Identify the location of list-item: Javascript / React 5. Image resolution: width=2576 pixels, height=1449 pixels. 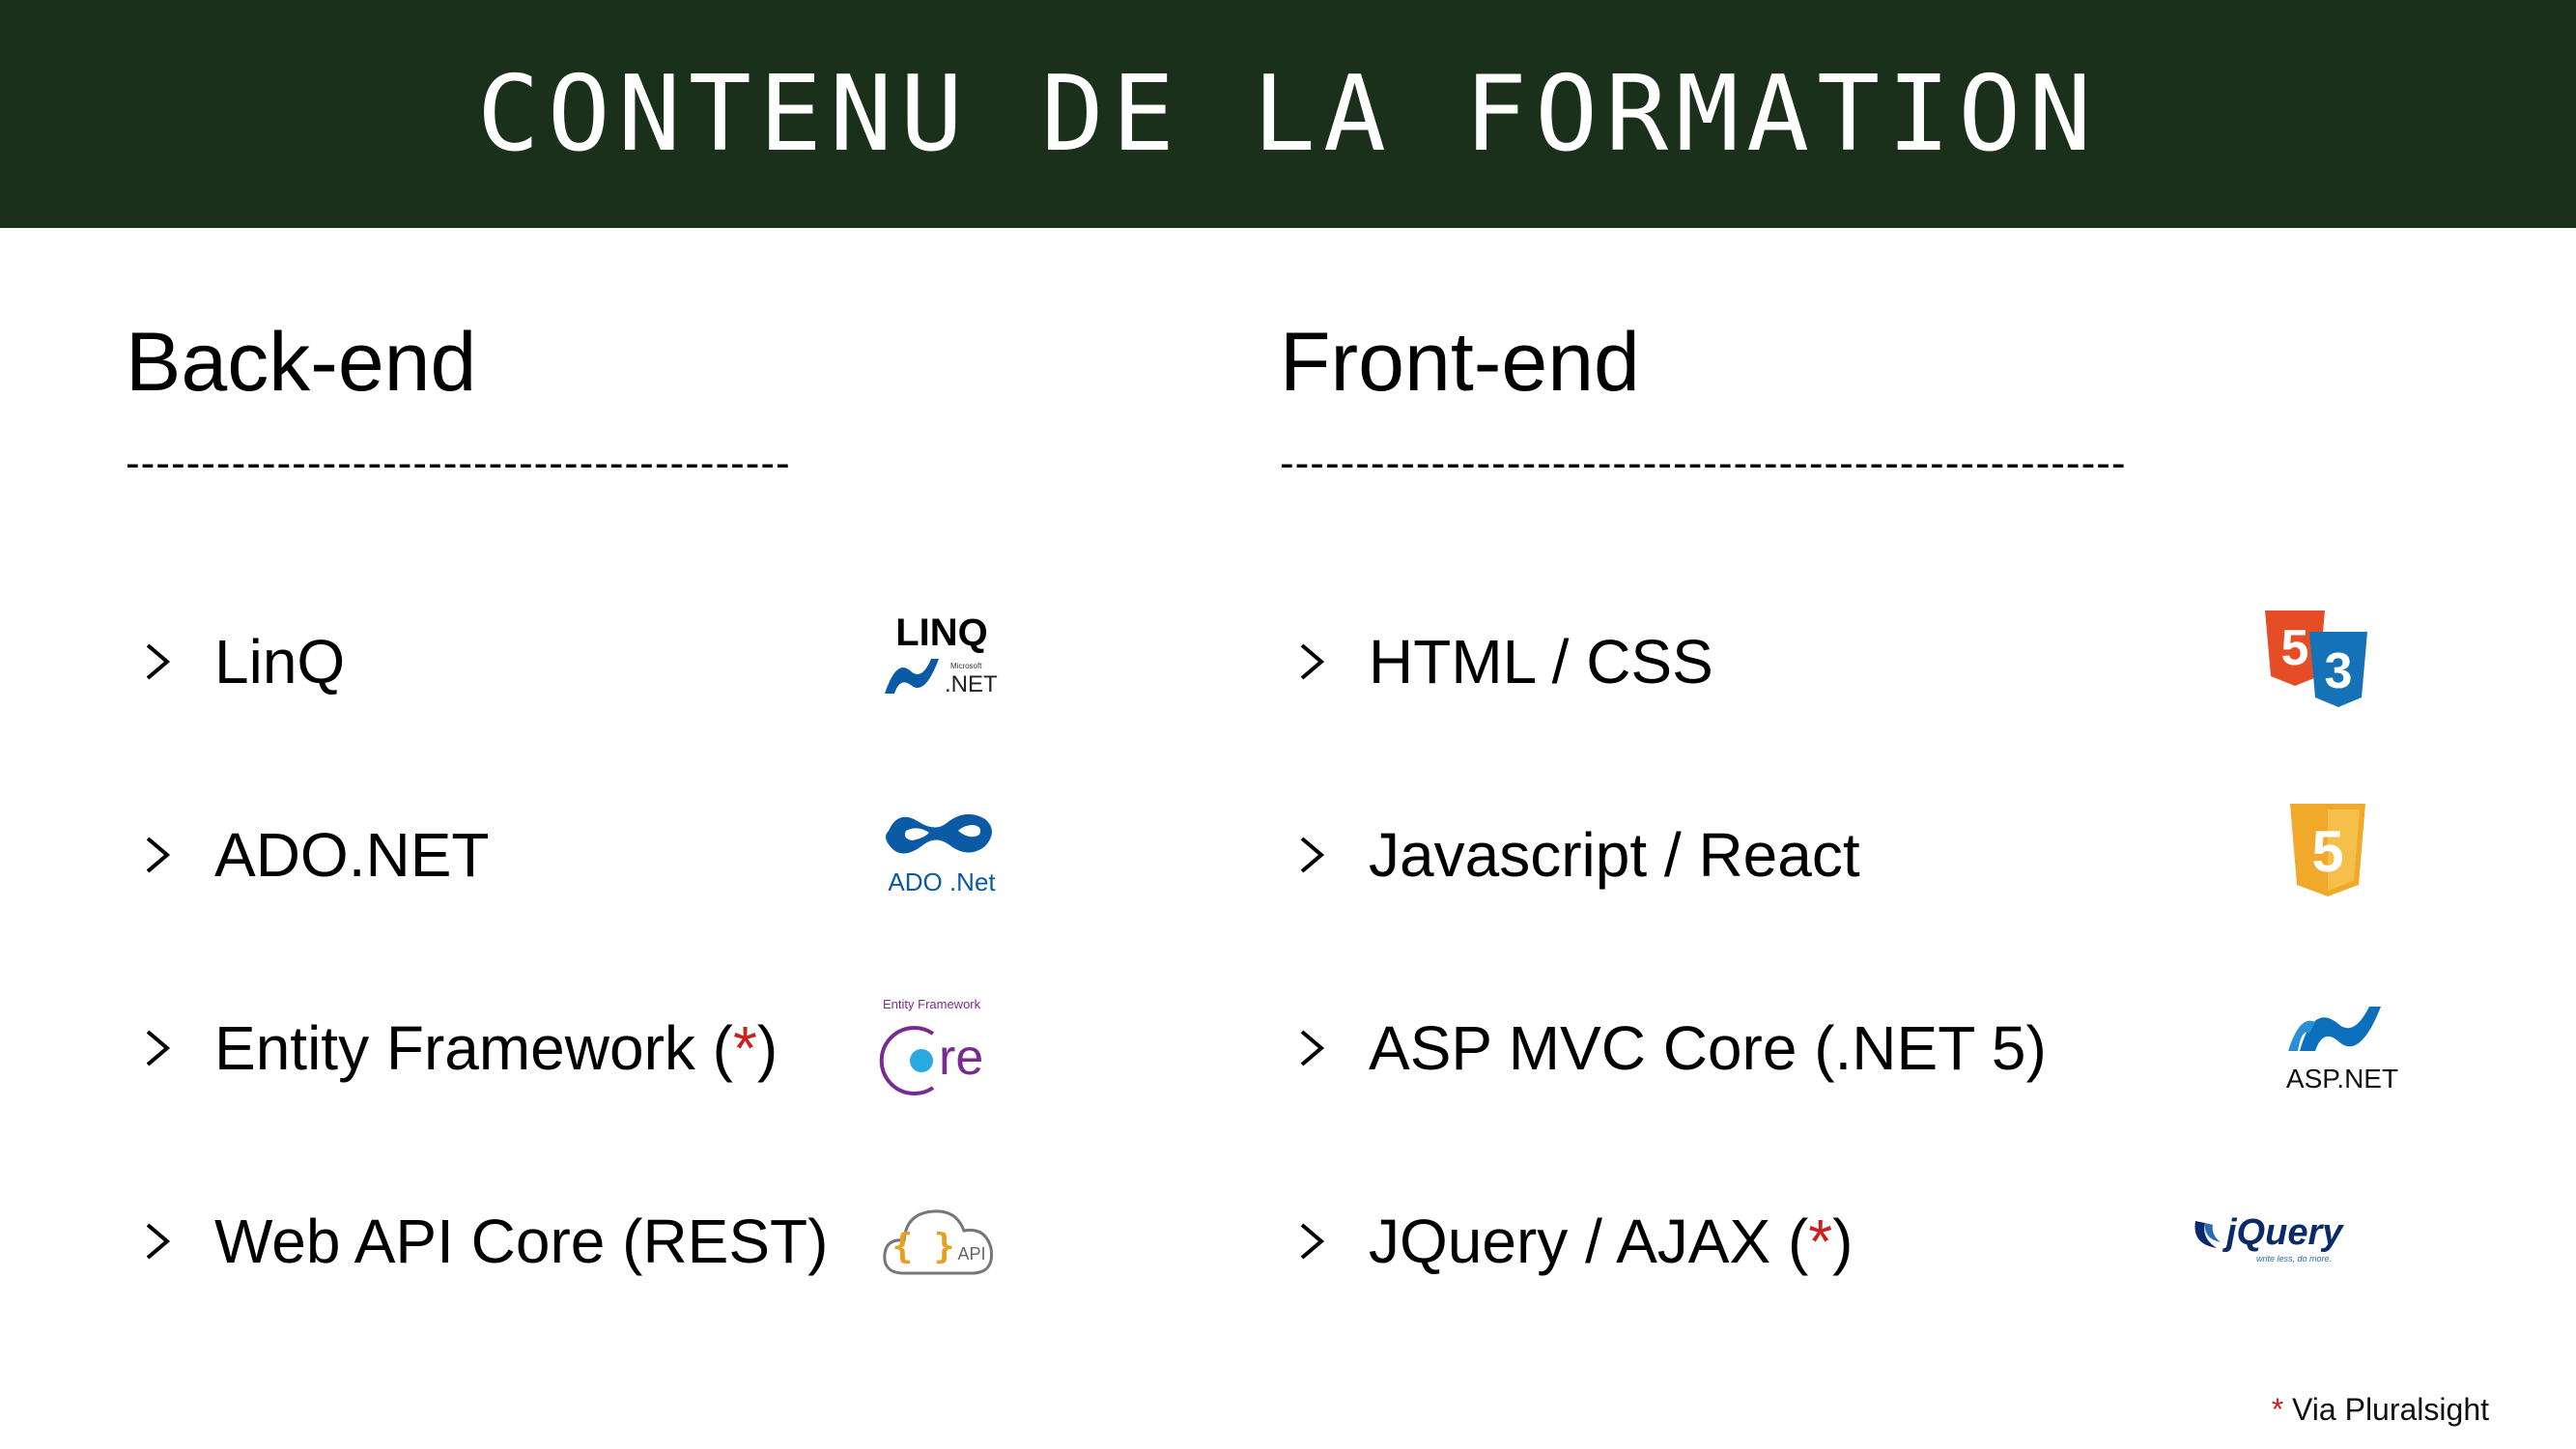
(1854, 855).